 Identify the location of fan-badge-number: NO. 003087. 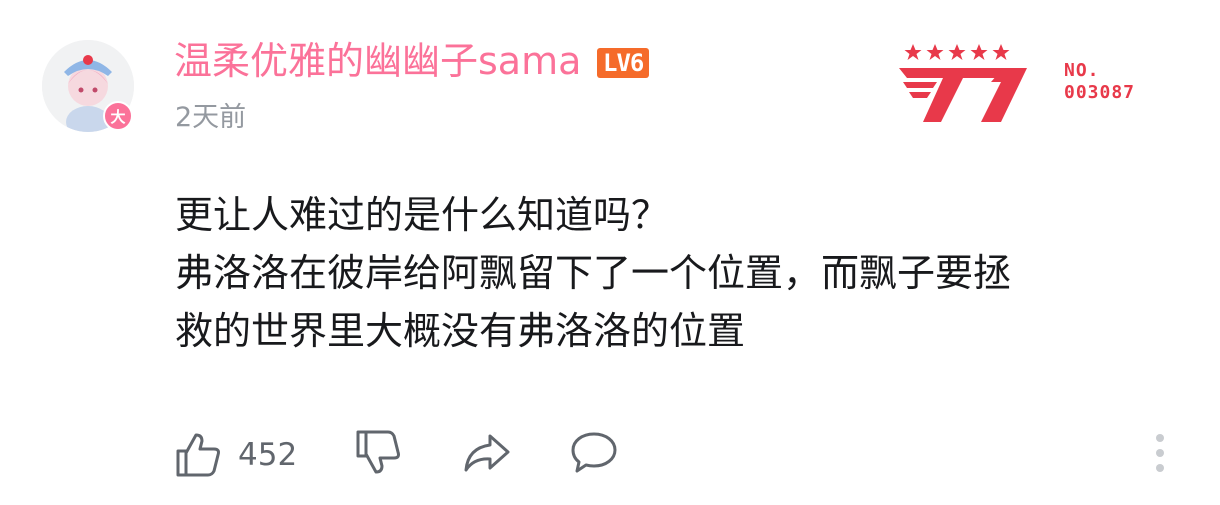
(1099, 82).